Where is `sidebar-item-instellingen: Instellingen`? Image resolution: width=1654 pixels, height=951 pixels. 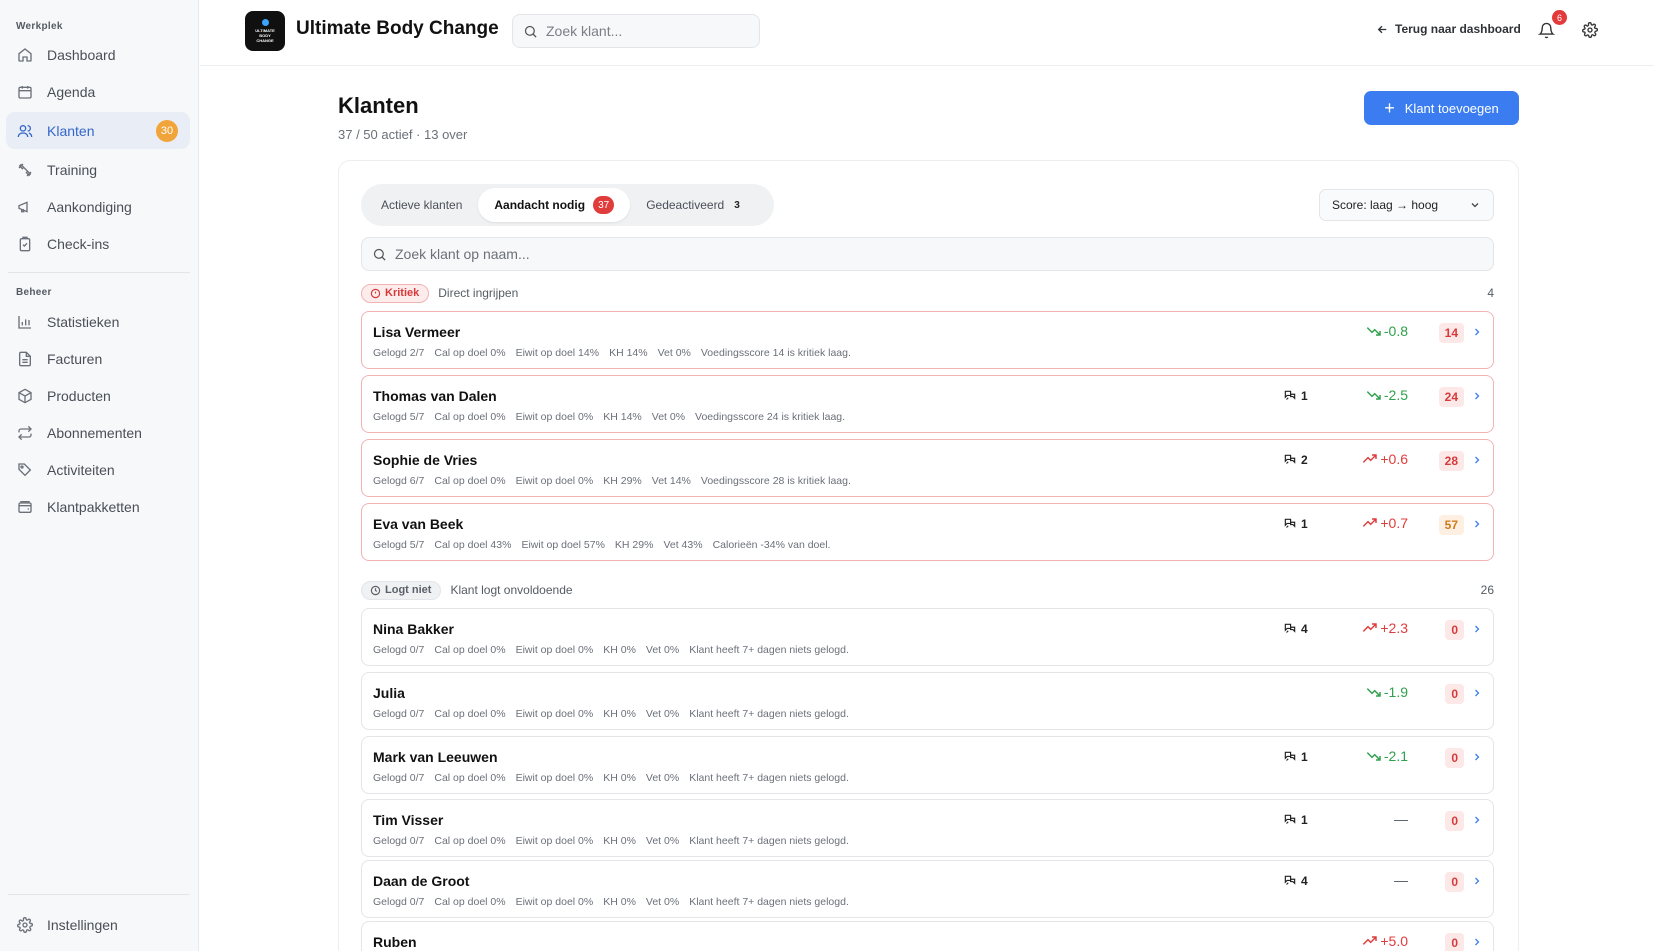
sidebar-item-instellingen: Instellingen is located at coordinates (98, 924).